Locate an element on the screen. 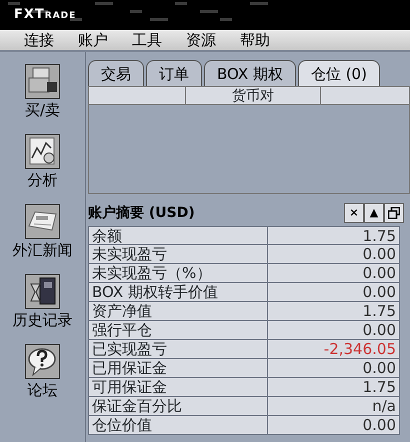 The image size is (410, 442). menu-item: 资源 is located at coordinates (201, 40).